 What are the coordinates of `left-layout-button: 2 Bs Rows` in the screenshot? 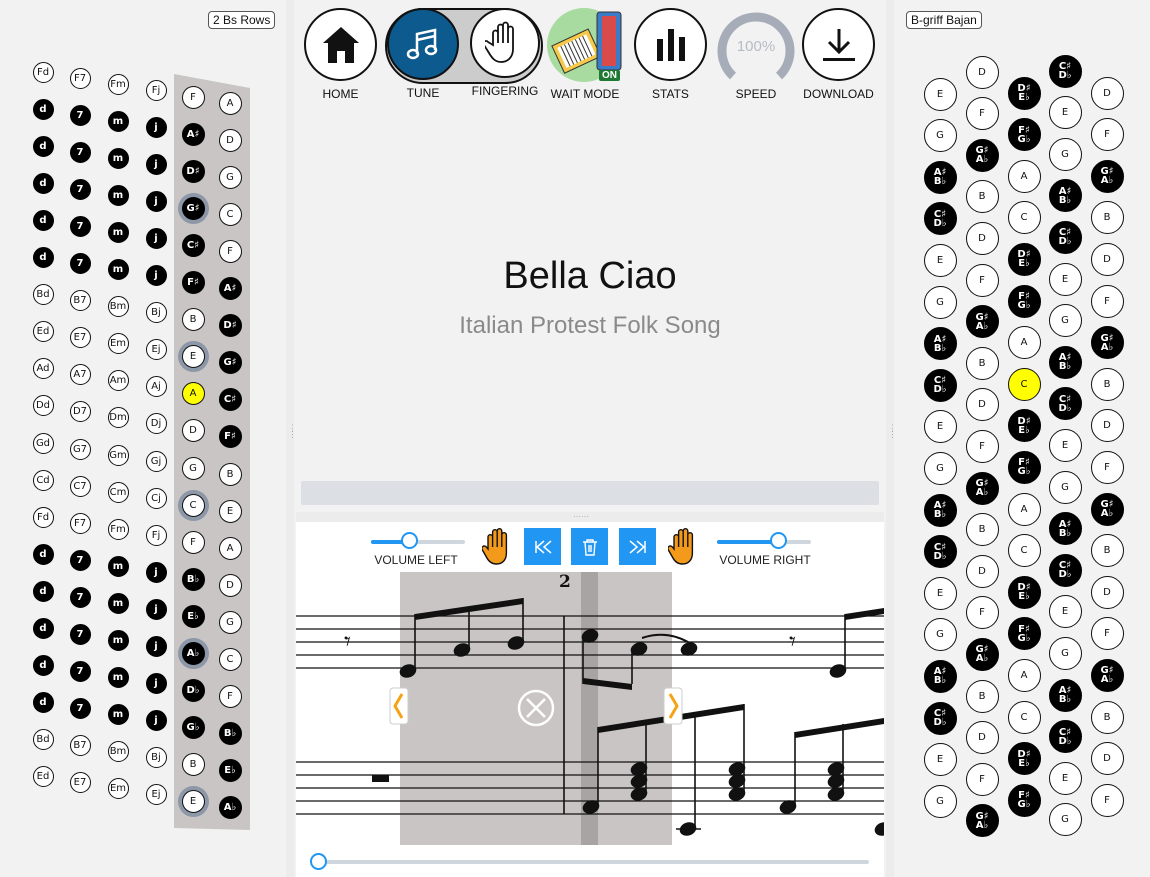 It's located at (242, 20).